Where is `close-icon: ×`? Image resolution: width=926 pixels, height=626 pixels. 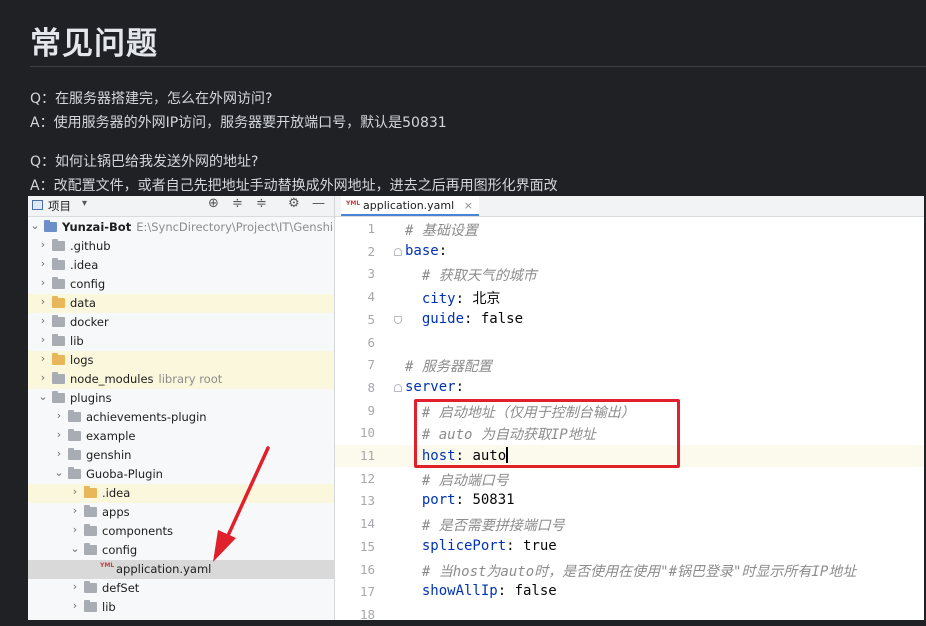
close-icon: × is located at coordinates (468, 205).